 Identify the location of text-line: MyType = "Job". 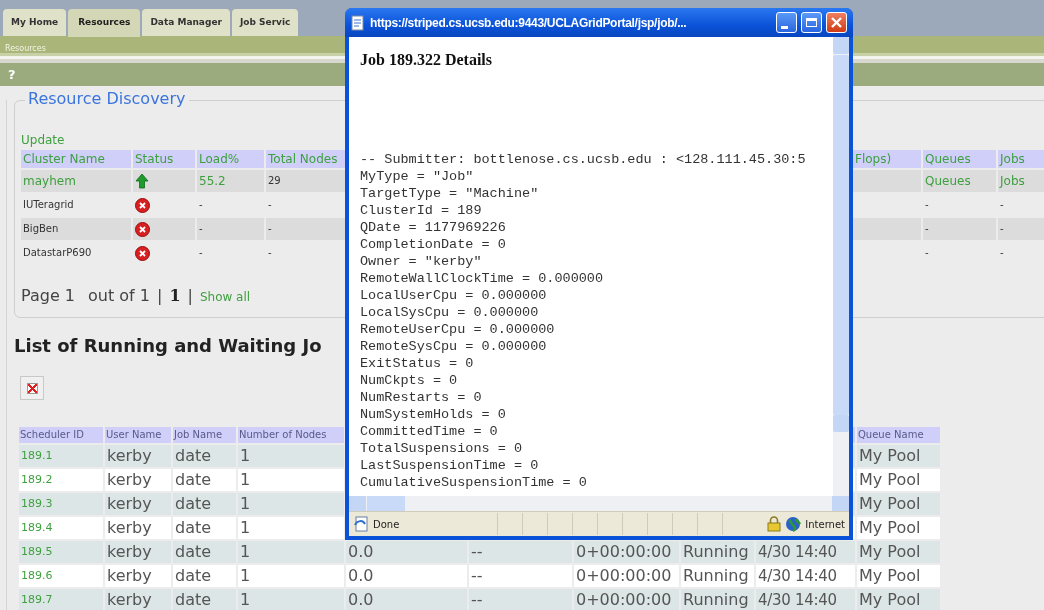
(417, 176).